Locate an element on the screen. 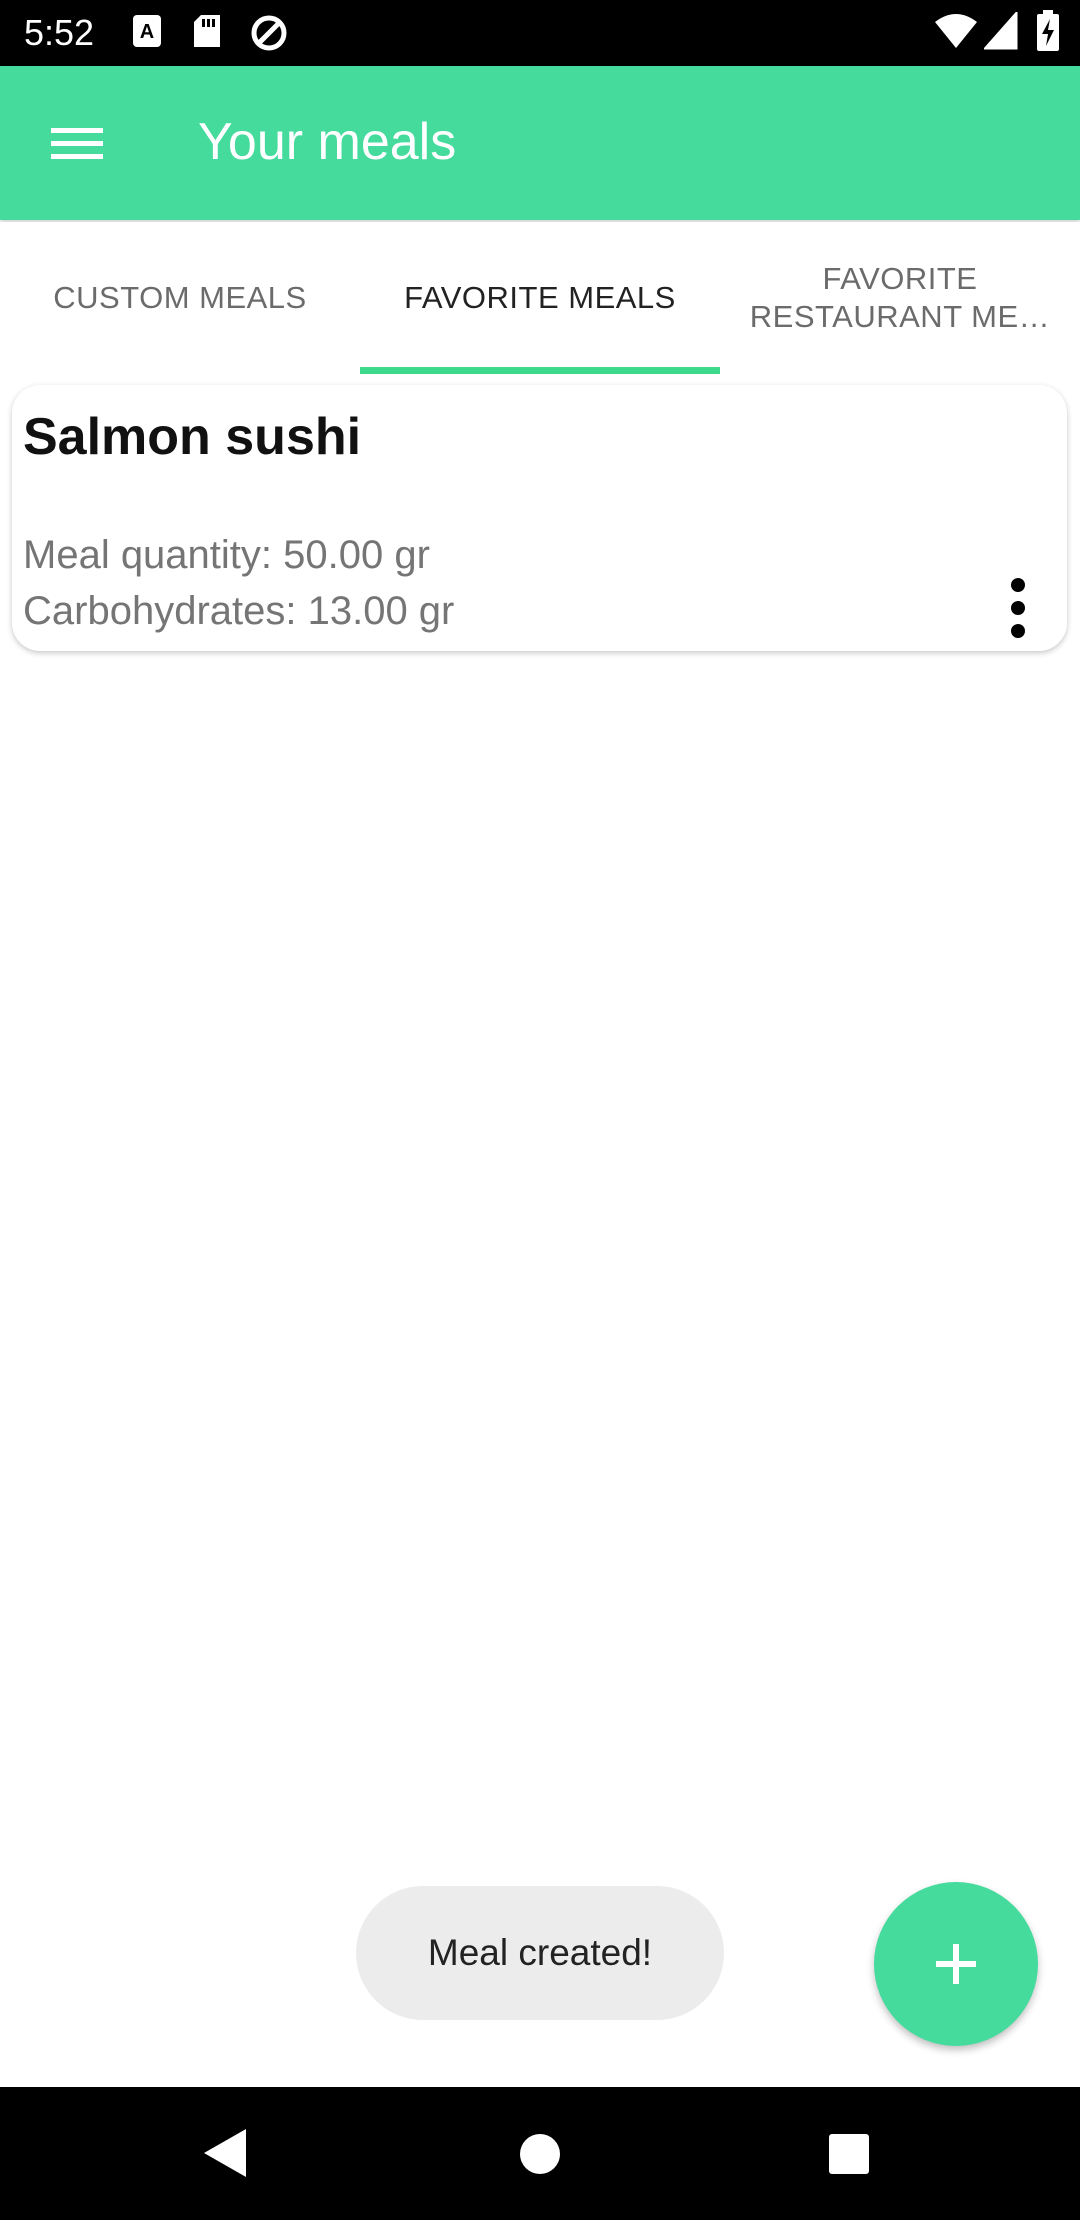 The height and width of the screenshot is (2220, 1080). meal-carbohydrates: Carbohydrates: 13.00 gr is located at coordinates (239, 611).